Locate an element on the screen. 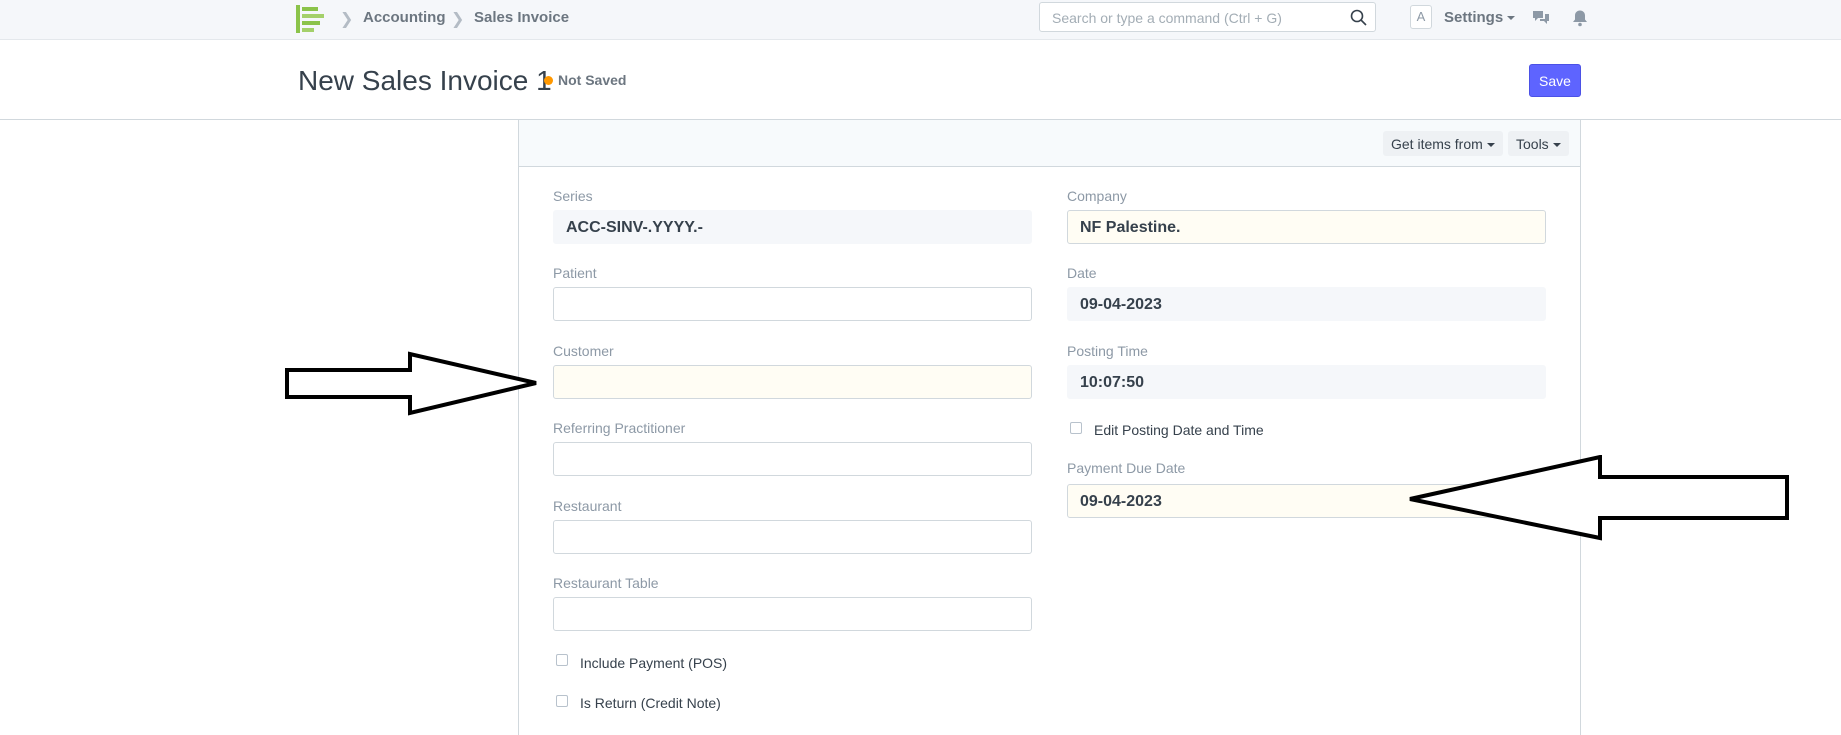 Image resolution: width=1841 pixels, height=735 pixels. get-items-from-label: Get items from is located at coordinates (1437, 143).